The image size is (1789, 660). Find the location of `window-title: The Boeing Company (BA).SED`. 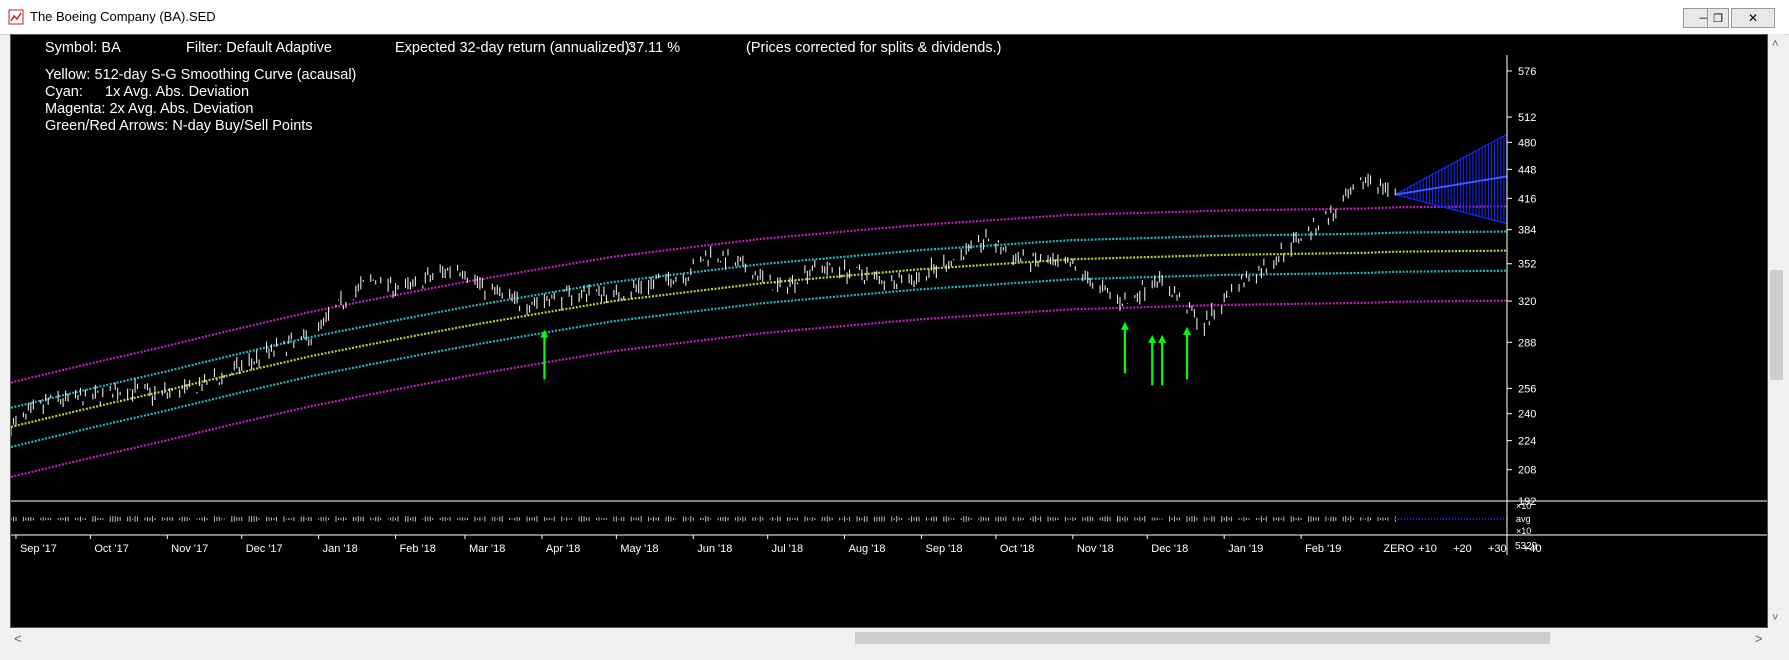

window-title: The Boeing Company (BA).SED is located at coordinates (123, 16).